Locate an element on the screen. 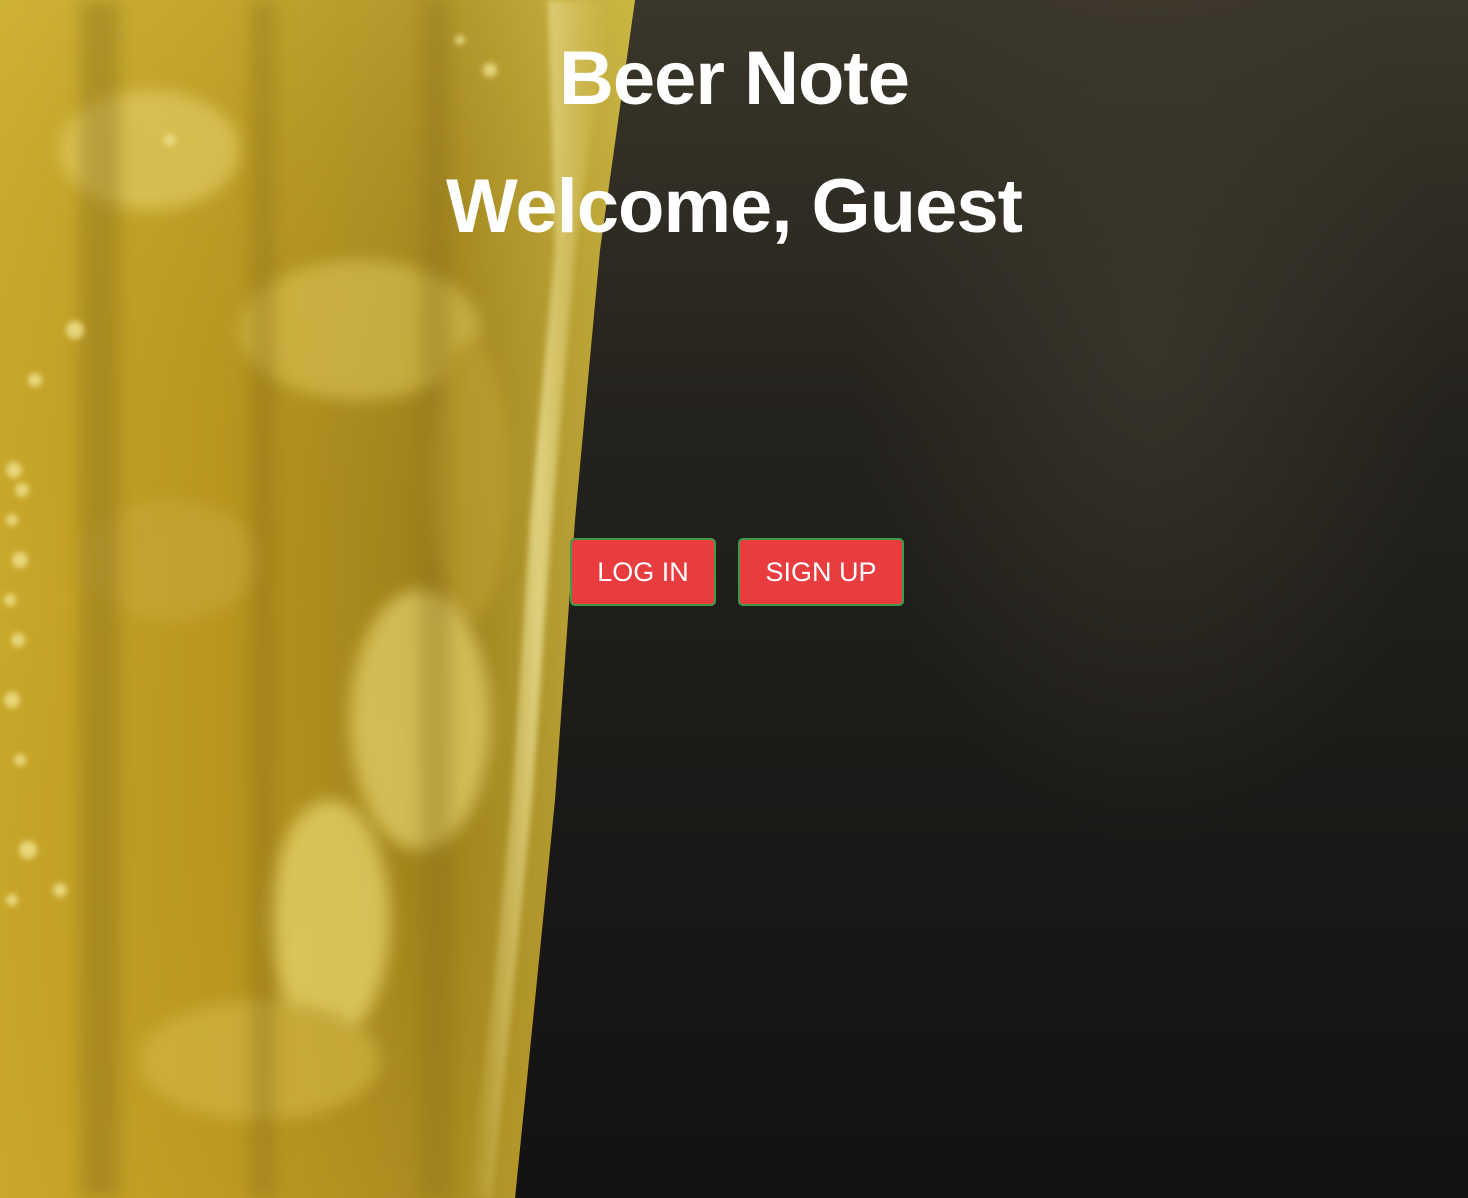 The width and height of the screenshot is (1468, 1198). welcome-message: Welcome, Guest is located at coordinates (734, 206).